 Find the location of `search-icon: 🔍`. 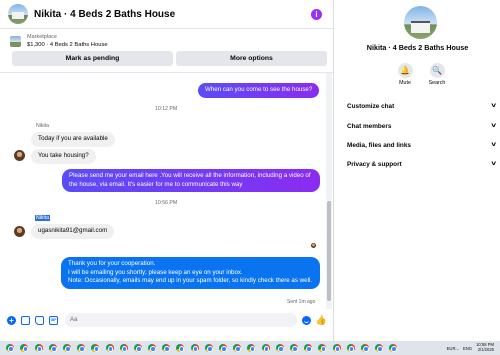

search-icon: 🔍 is located at coordinates (437, 70).